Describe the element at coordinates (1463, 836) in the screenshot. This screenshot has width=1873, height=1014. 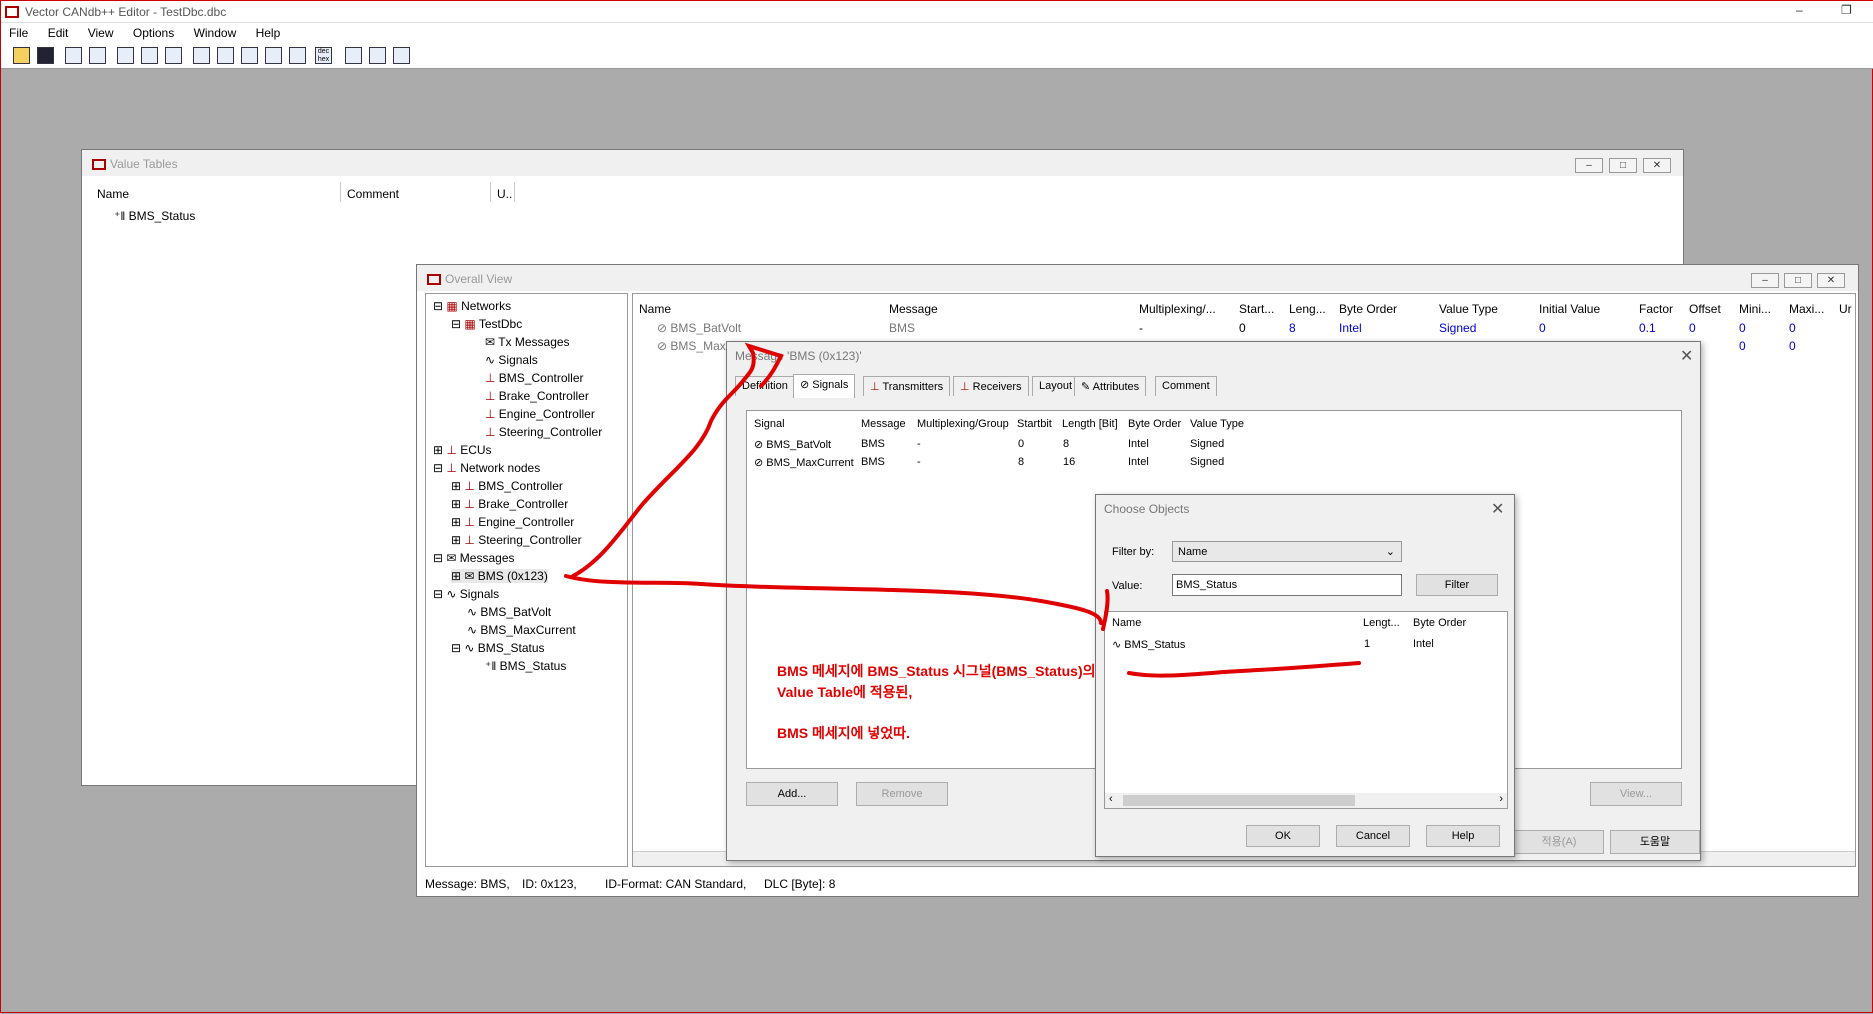
I see `help-button: Help` at that location.